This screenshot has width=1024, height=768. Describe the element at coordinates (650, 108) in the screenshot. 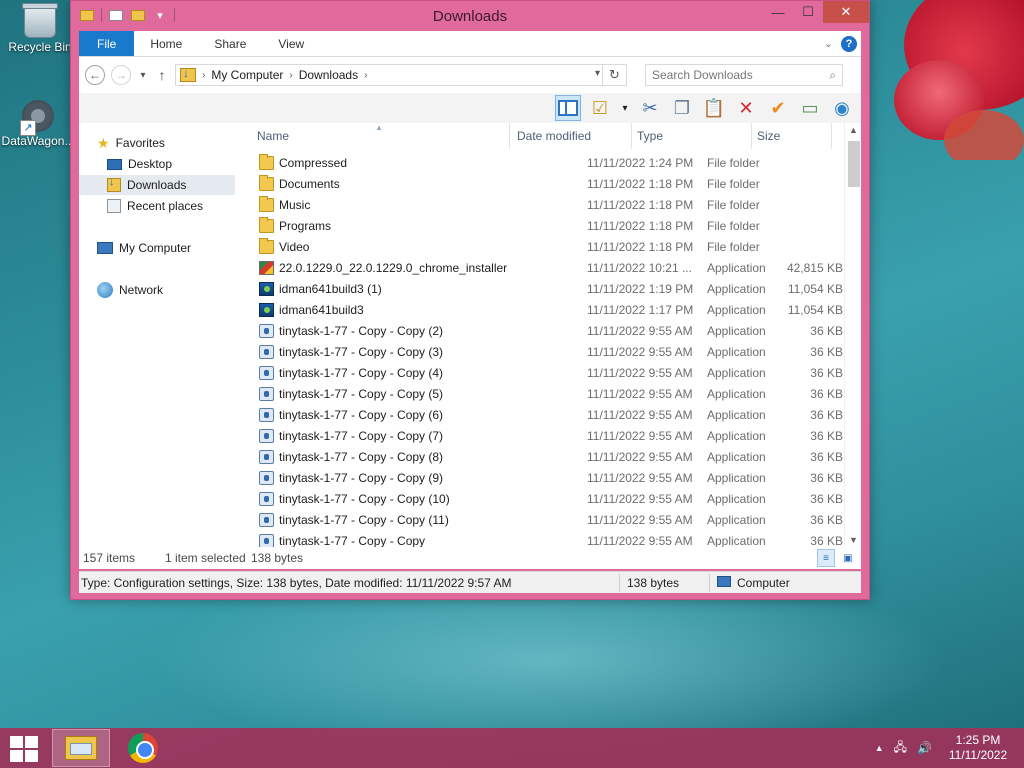

I see `cut-icon: ✂` at that location.